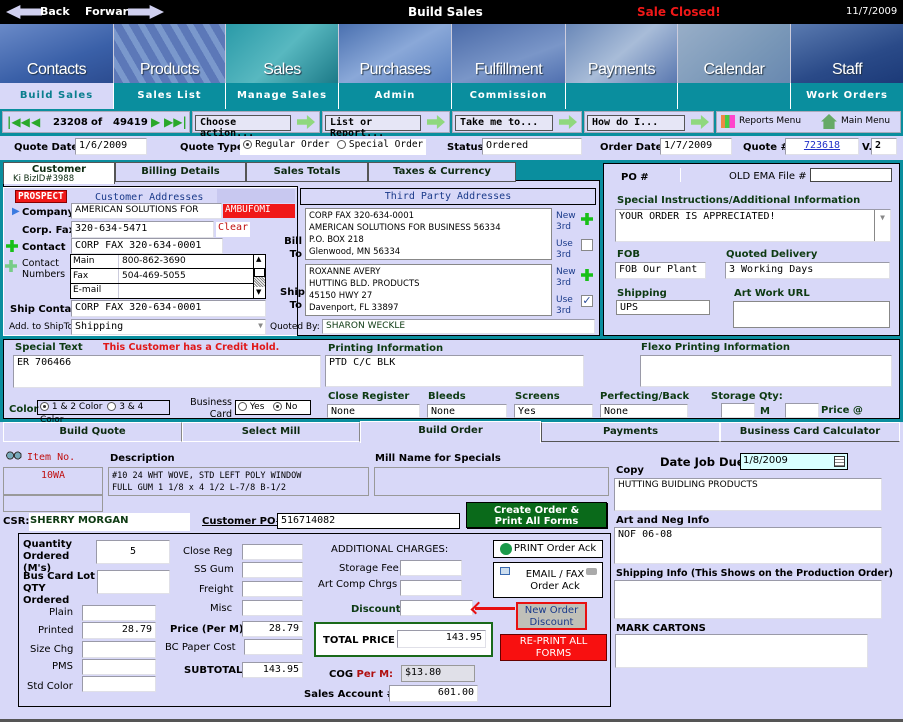 The width and height of the screenshot is (903, 722). Describe the element at coordinates (92, 432) in the screenshot. I see `tab-build-quote: Build Quote` at that location.